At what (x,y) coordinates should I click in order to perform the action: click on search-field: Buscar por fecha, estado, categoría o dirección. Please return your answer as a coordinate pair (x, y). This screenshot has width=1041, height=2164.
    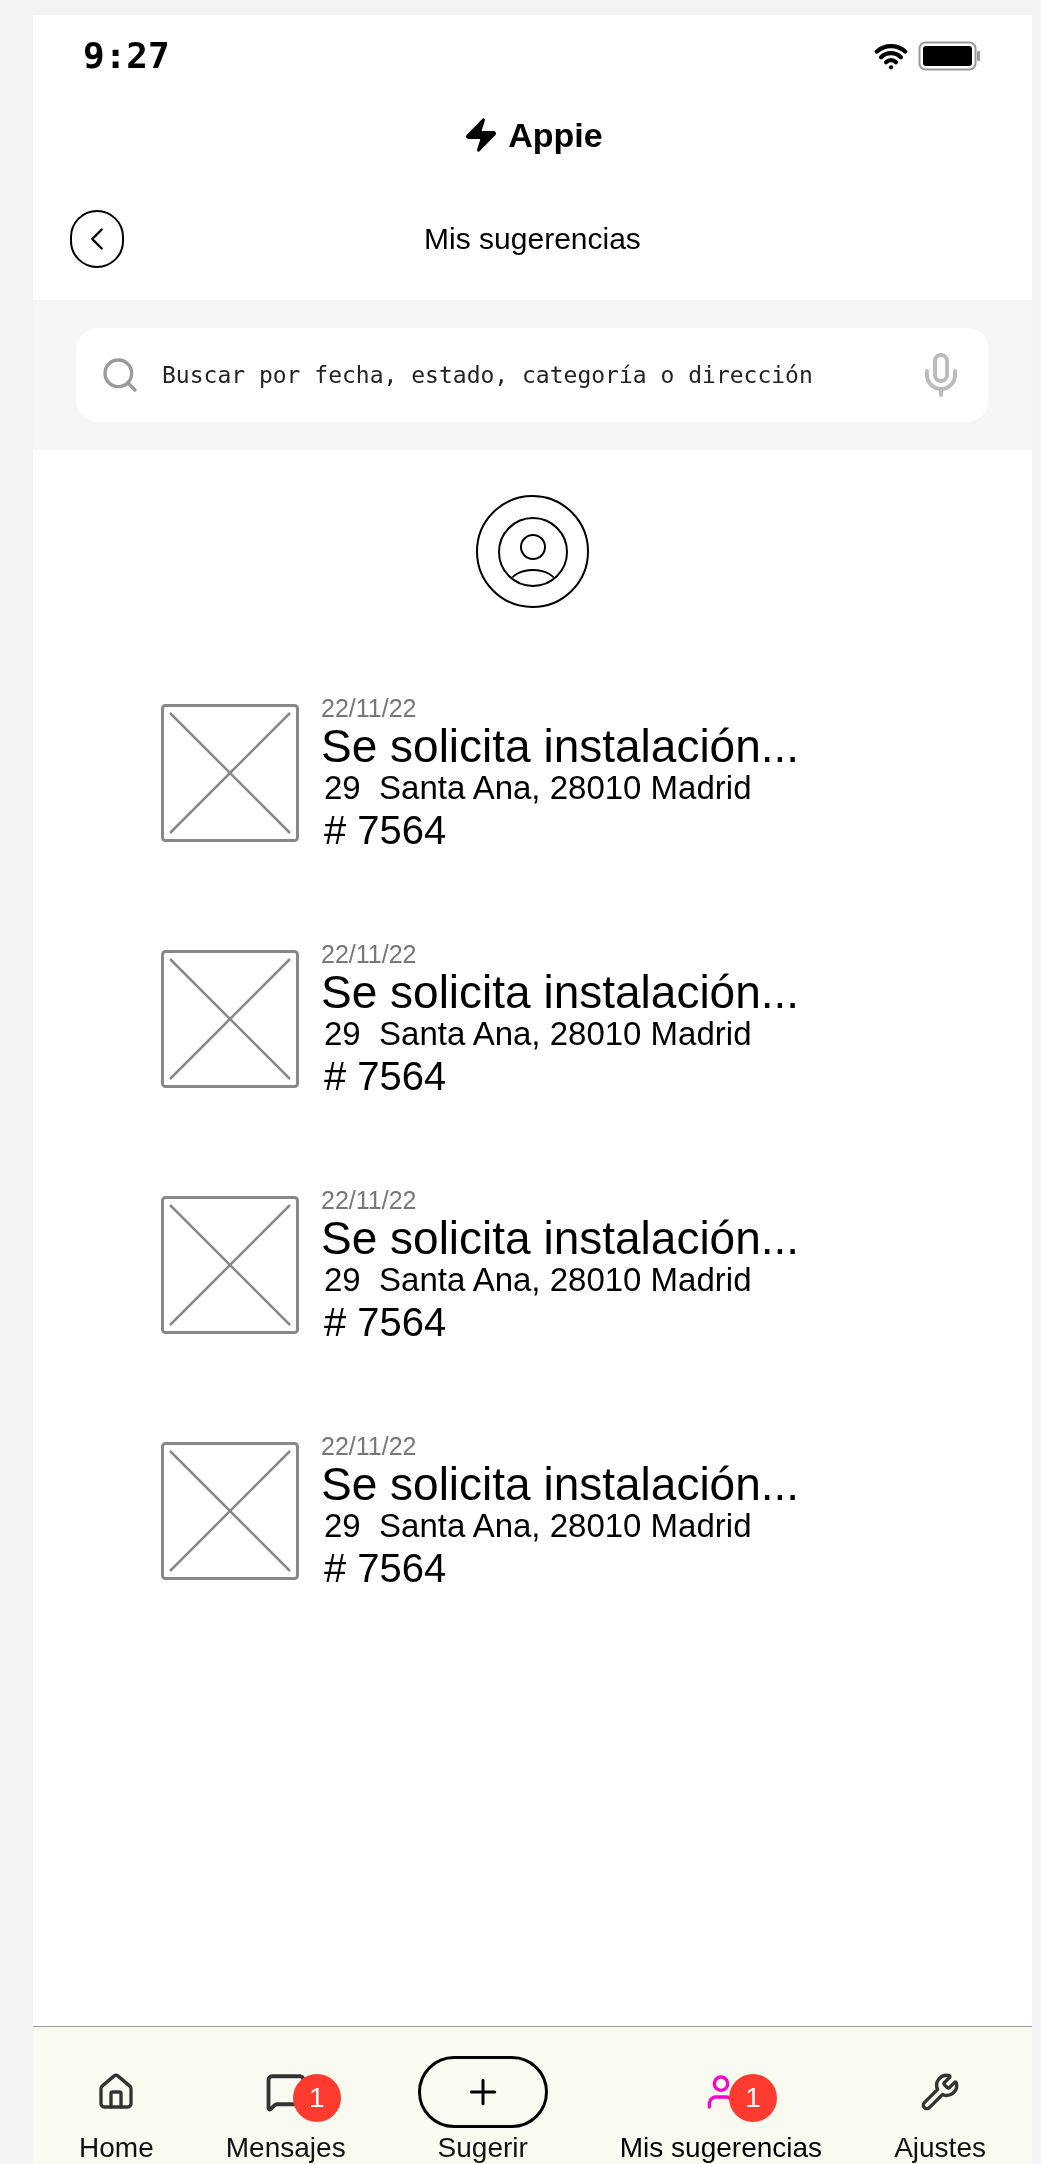
    Looking at the image, I should click on (528, 375).